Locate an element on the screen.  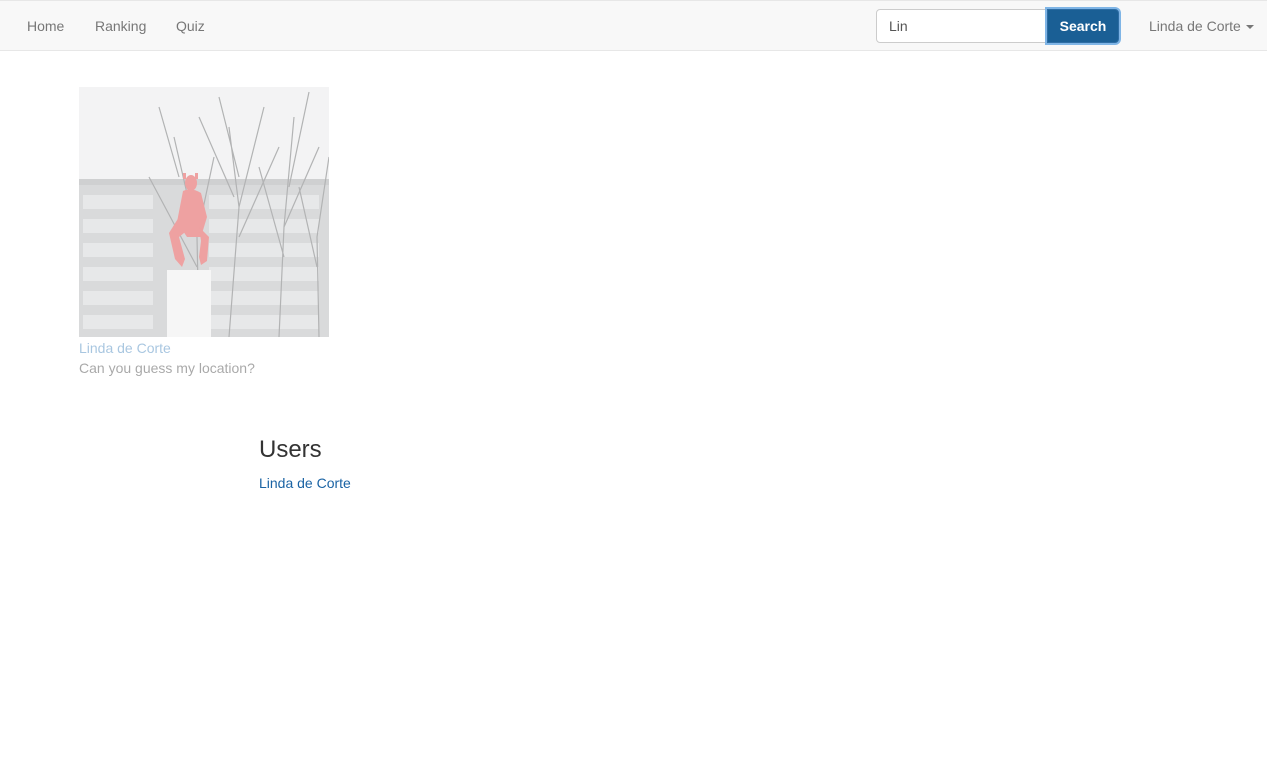
user-menu-label: Linda de Corte is located at coordinates (1195, 26).